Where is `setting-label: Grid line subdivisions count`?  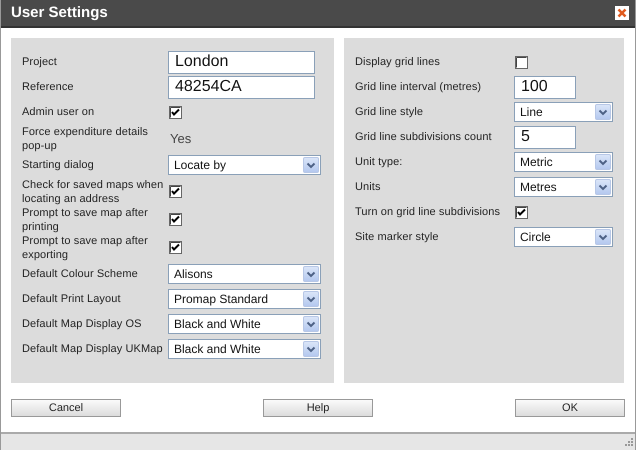
setting-label: Grid line subdivisions count is located at coordinates (424, 137).